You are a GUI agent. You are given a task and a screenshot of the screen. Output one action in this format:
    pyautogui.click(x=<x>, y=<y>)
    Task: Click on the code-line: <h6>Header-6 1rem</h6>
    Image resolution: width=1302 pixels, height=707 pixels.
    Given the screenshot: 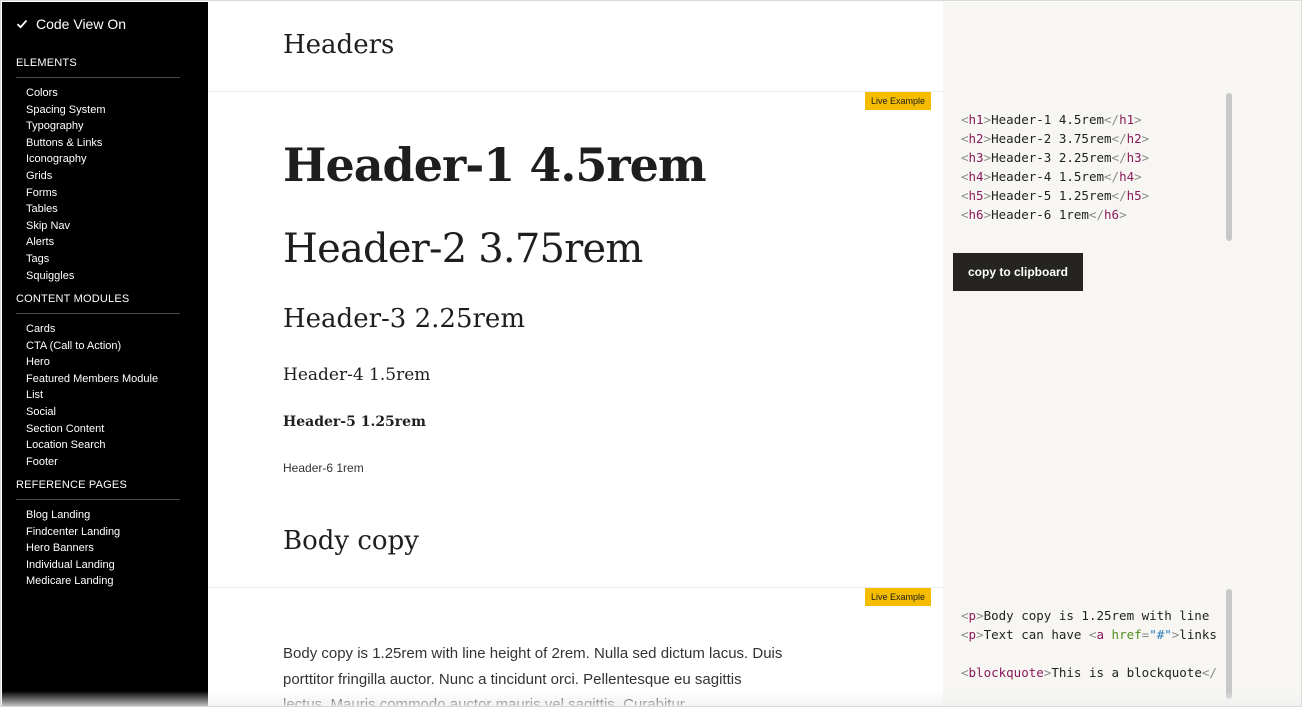 What is the action you would take?
    pyautogui.click(x=1044, y=214)
    